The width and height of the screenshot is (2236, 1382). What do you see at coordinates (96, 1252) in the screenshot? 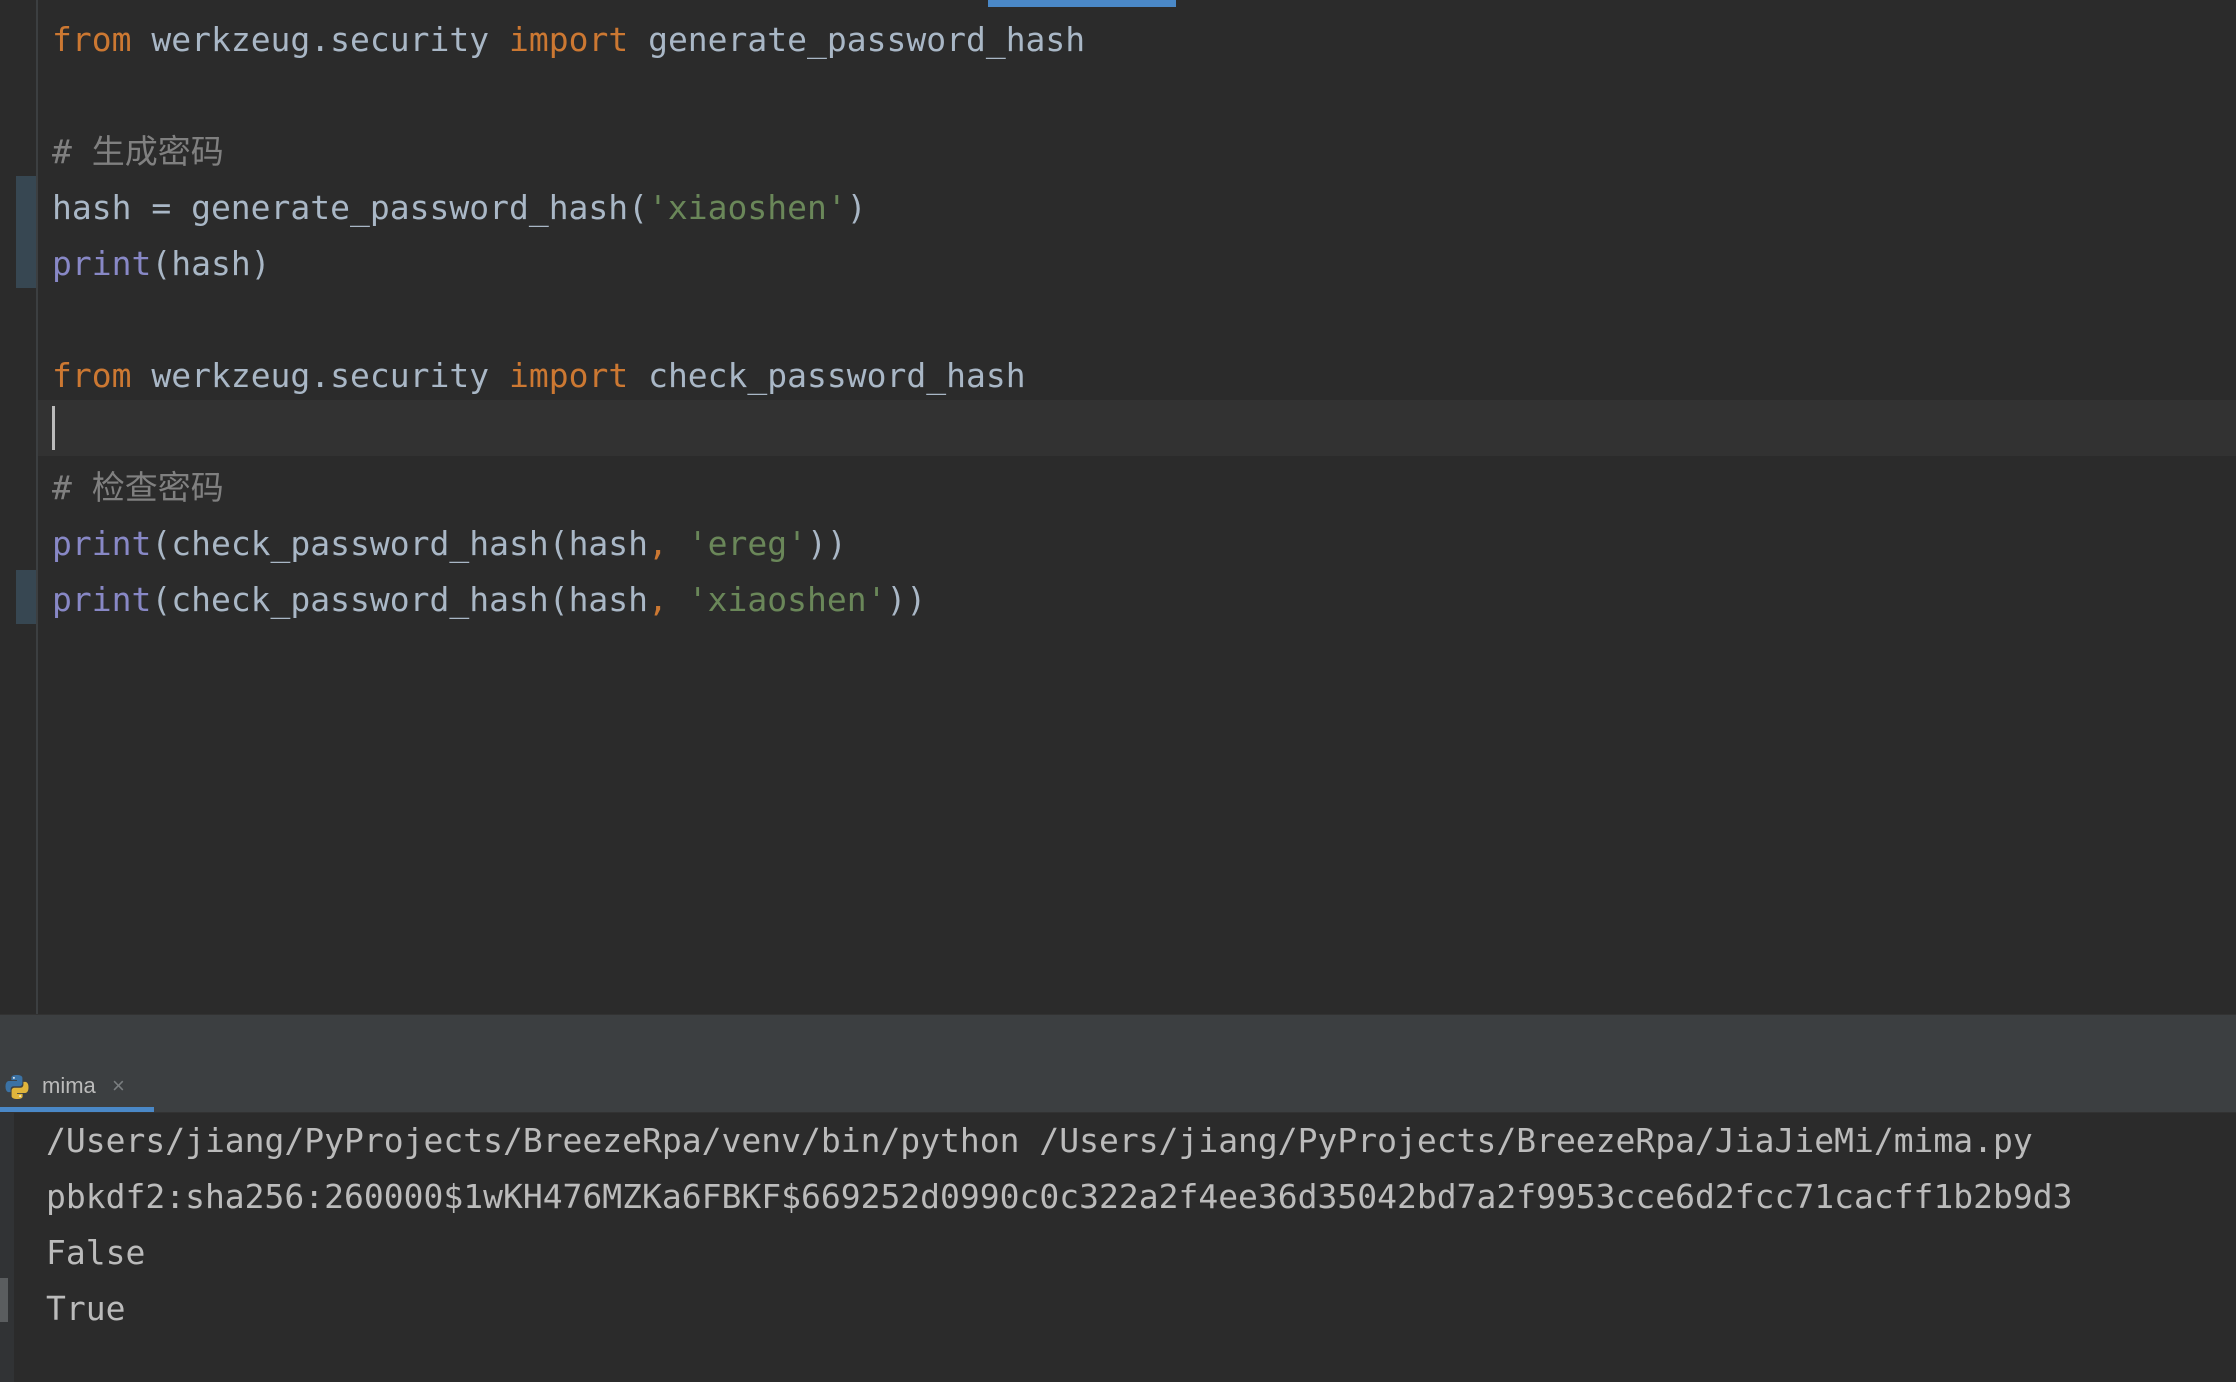
I see `console-line-result: False` at bounding box center [96, 1252].